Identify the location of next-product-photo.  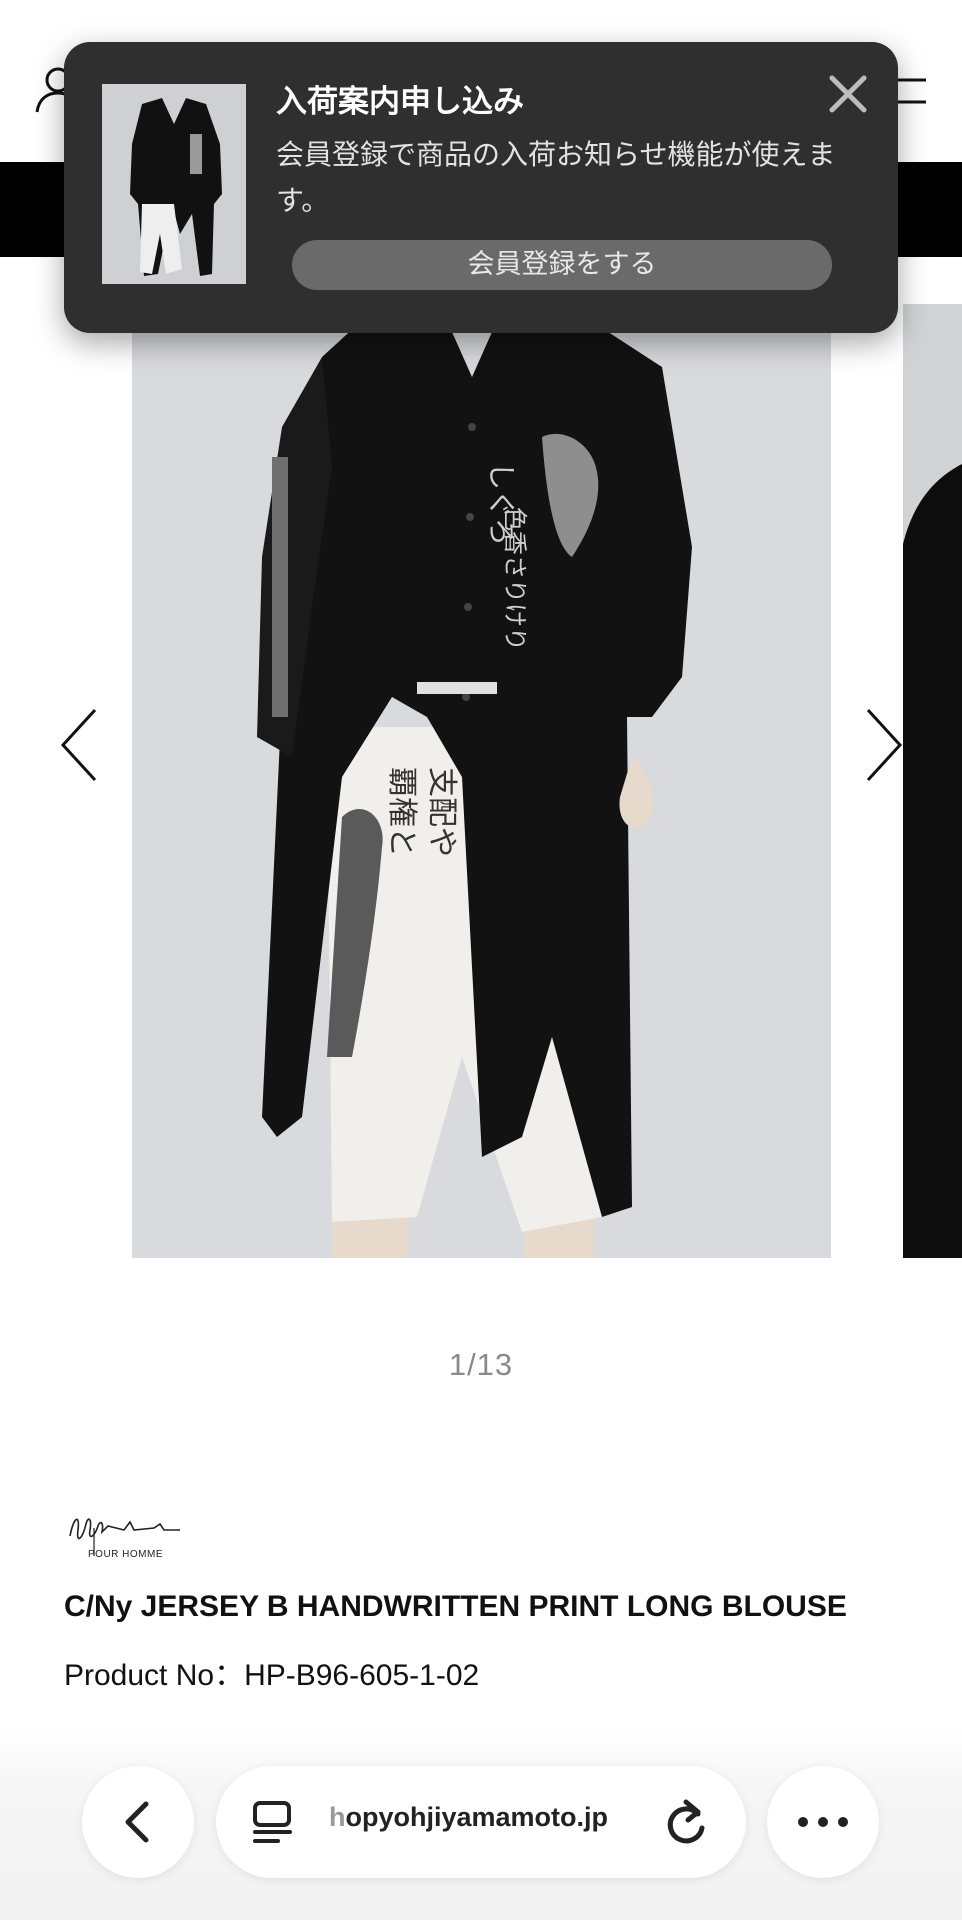
(932, 781).